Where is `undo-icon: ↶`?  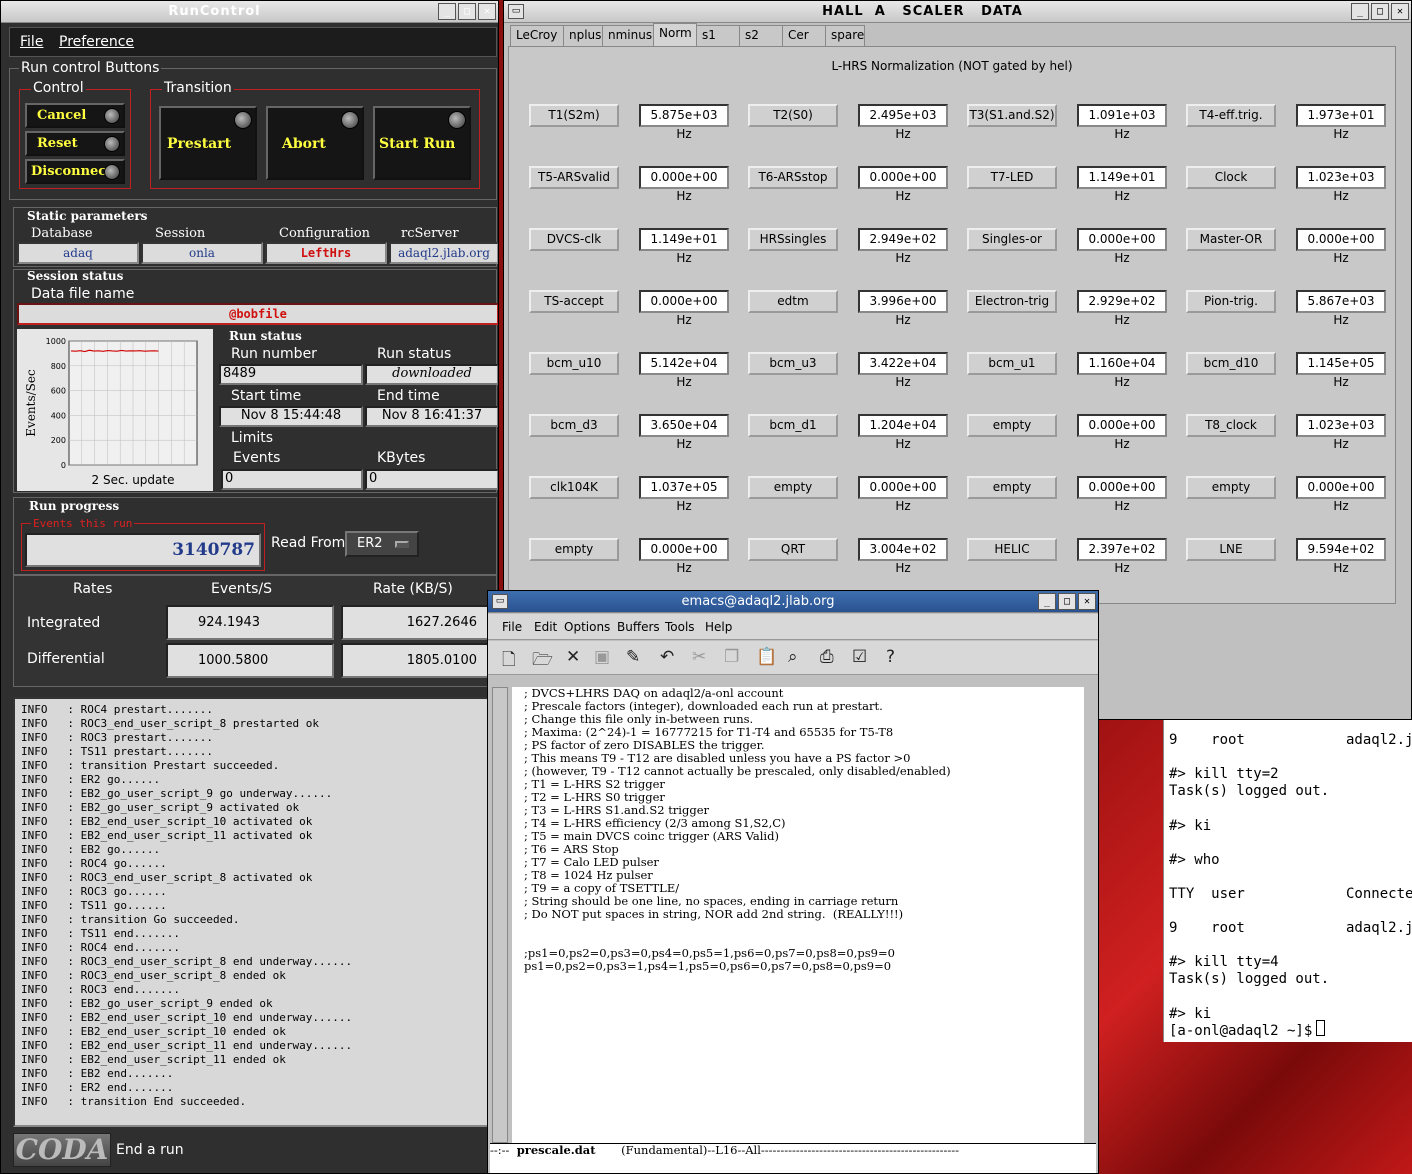
undo-icon: ↶ is located at coordinates (667, 657).